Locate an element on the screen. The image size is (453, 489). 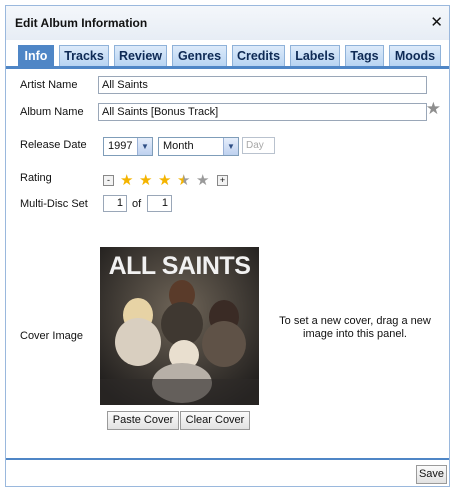
release-date-label: Release Date is located at coordinates (53, 145).